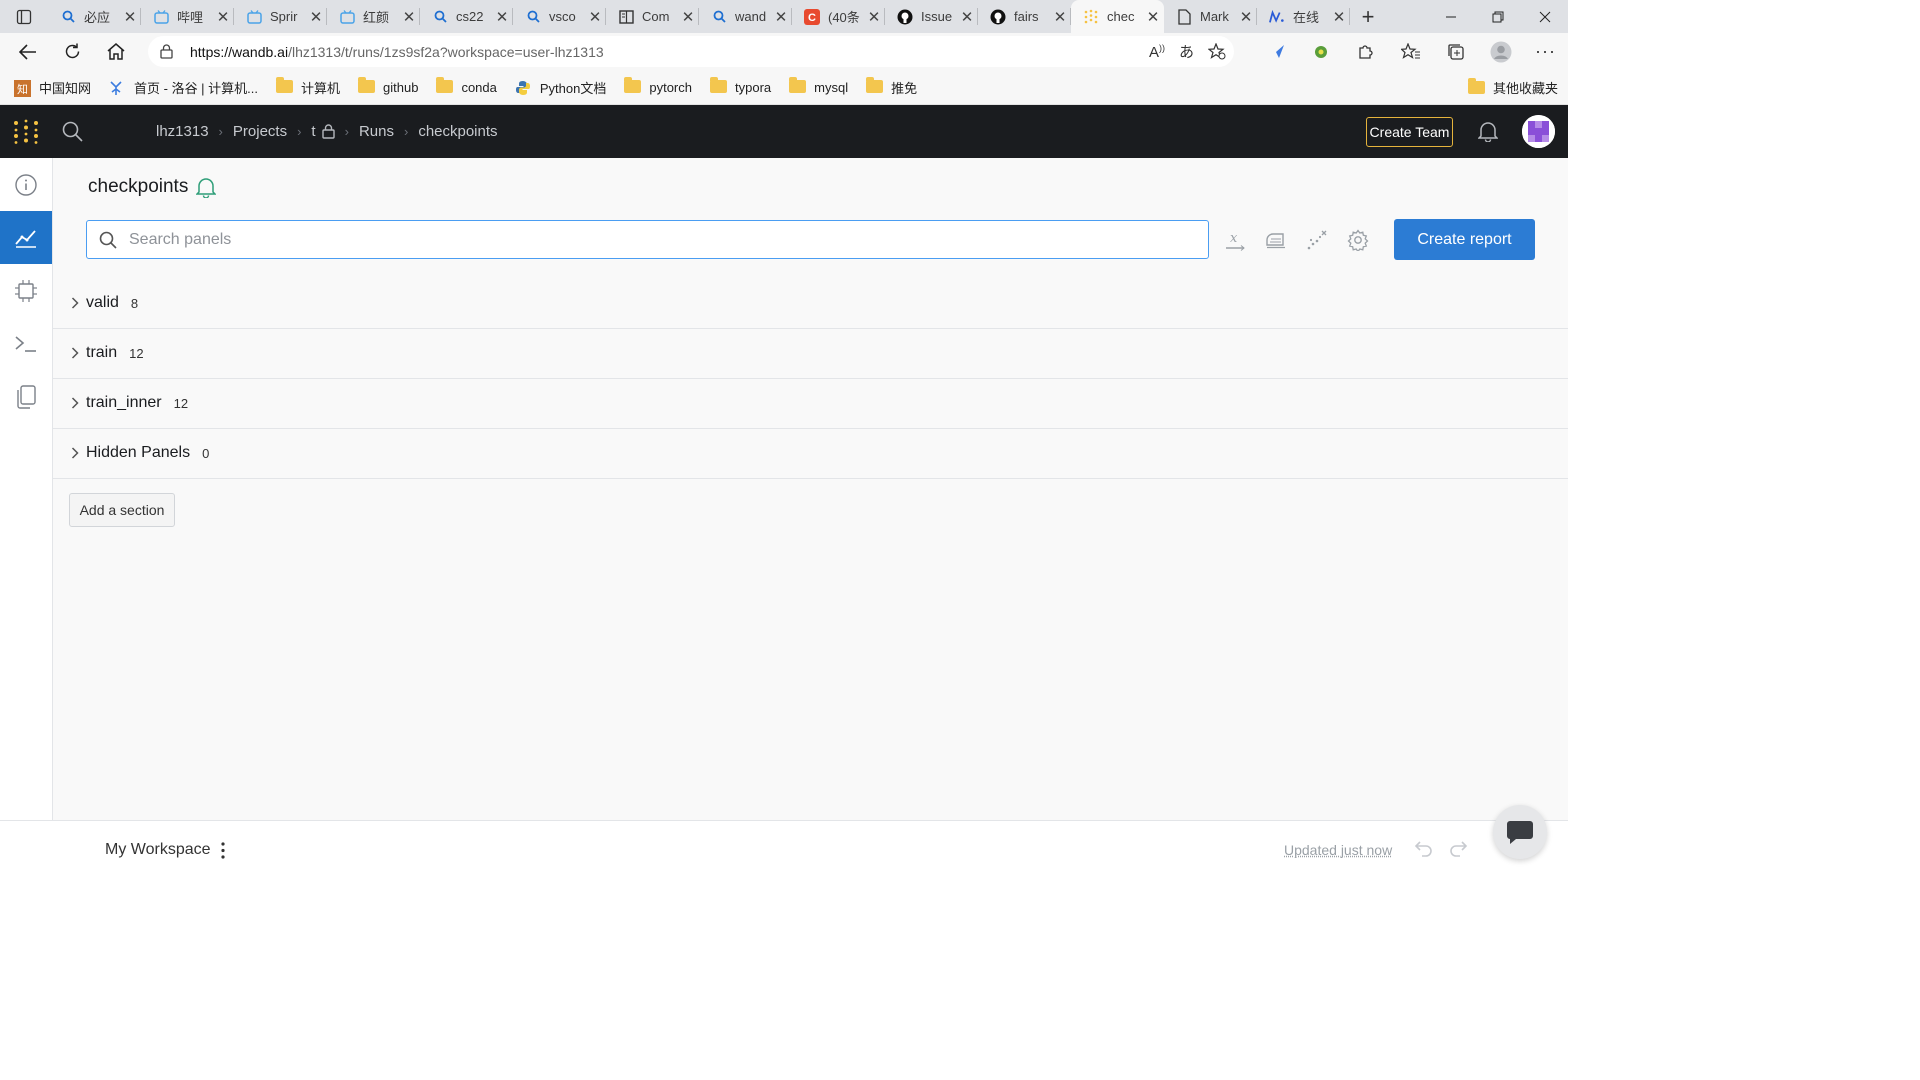 This screenshot has width=1920, height=1080. What do you see at coordinates (28, 51) in the screenshot?
I see `back-button` at bounding box center [28, 51].